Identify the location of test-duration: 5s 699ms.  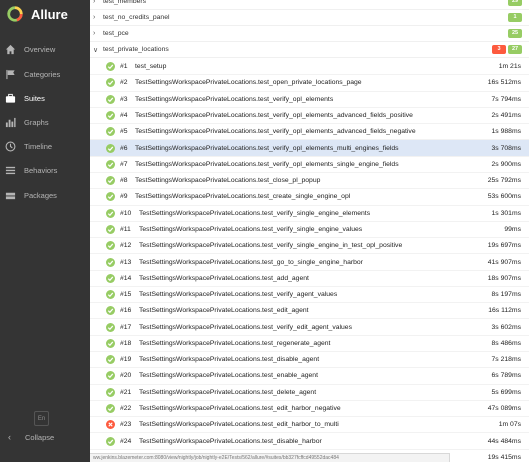
(506, 392).